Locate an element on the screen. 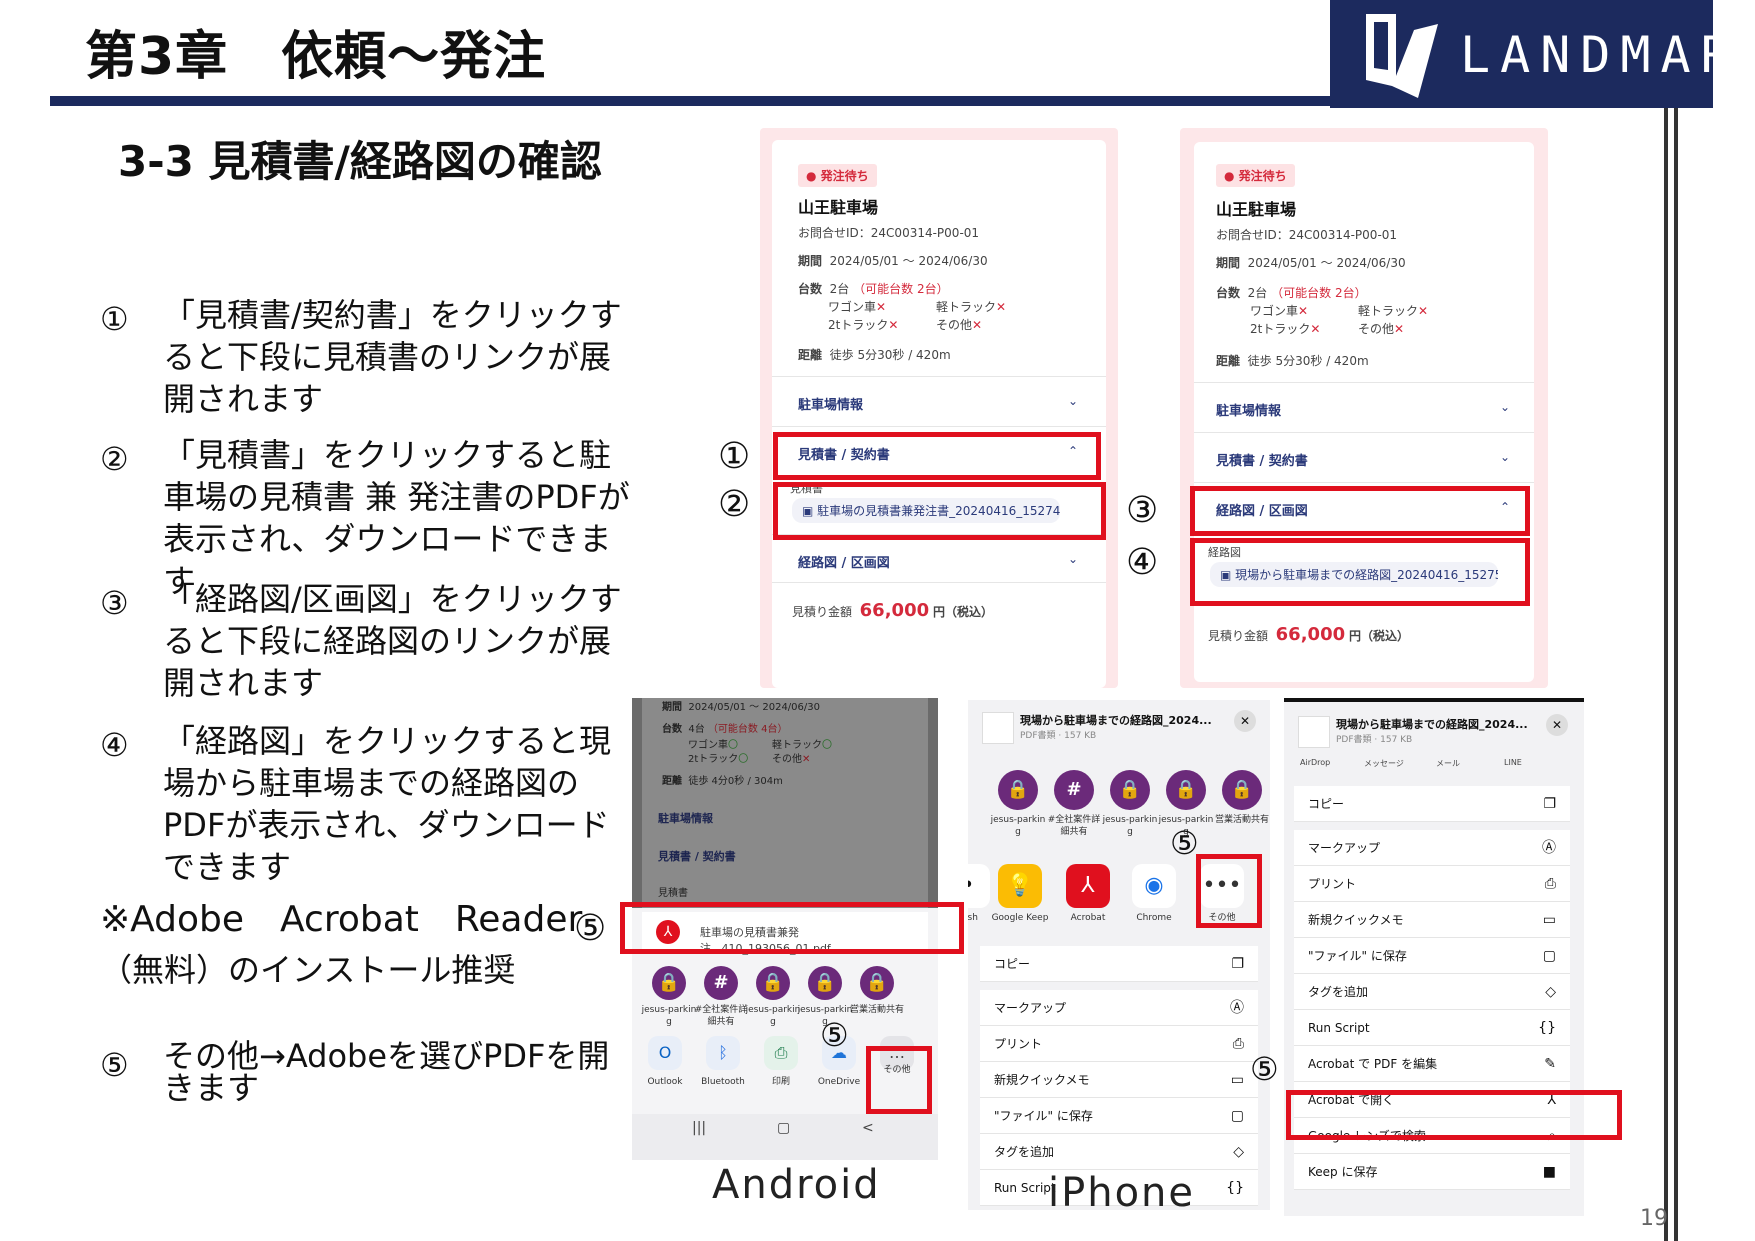 This screenshot has height=1241, width=1755. callout-number: ② is located at coordinates (734, 504).